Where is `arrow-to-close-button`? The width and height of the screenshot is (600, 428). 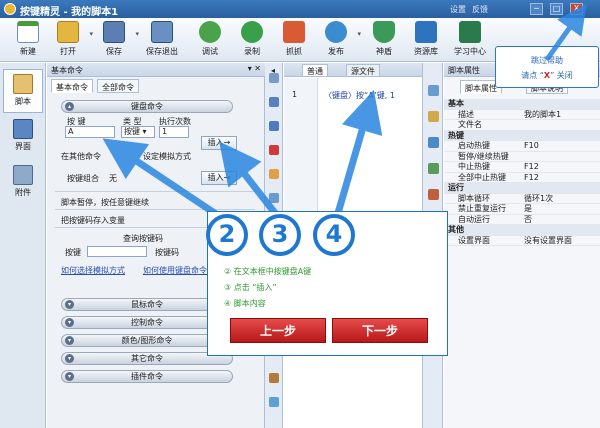 arrow-to-close-button is located at coordinates (566, 32).